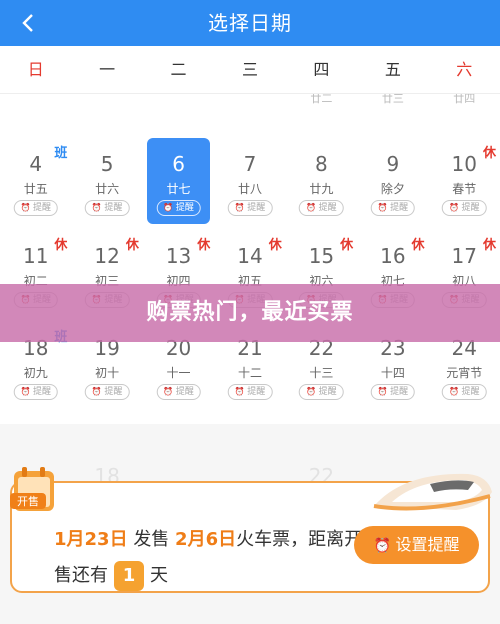 The width and height of the screenshot is (500, 624). I want to click on icon-label: 开售, so click(28, 501).